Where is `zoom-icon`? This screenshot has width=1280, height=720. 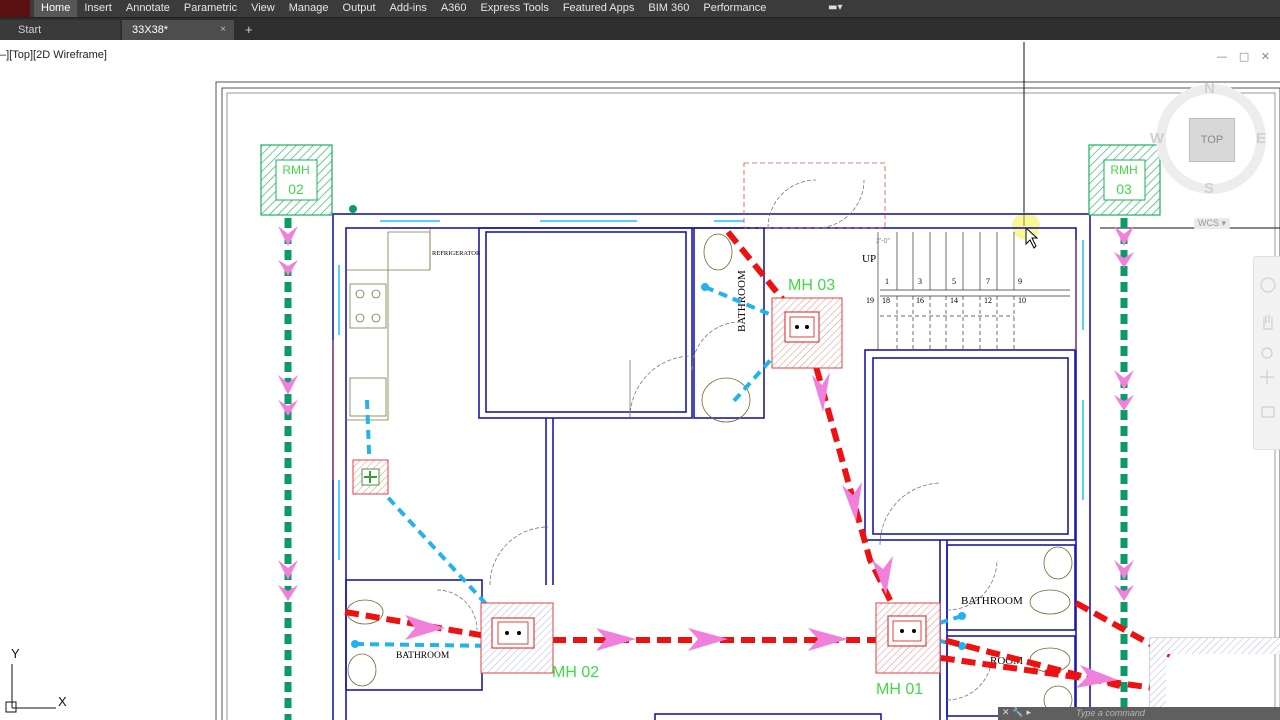
zoom-icon is located at coordinates (1267, 353).